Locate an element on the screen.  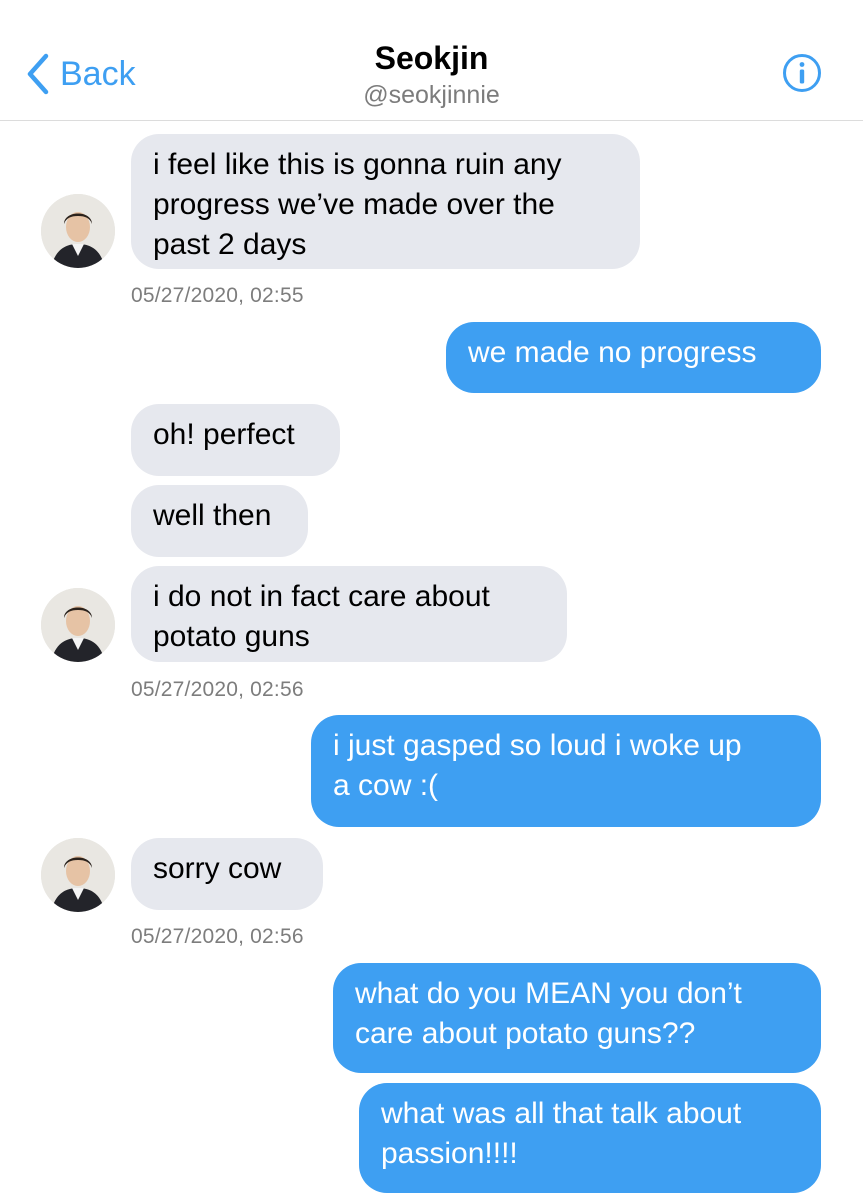
outgoing-message-bubble: i just gasped so loud i woke up a cow :( is located at coordinates (566, 771).